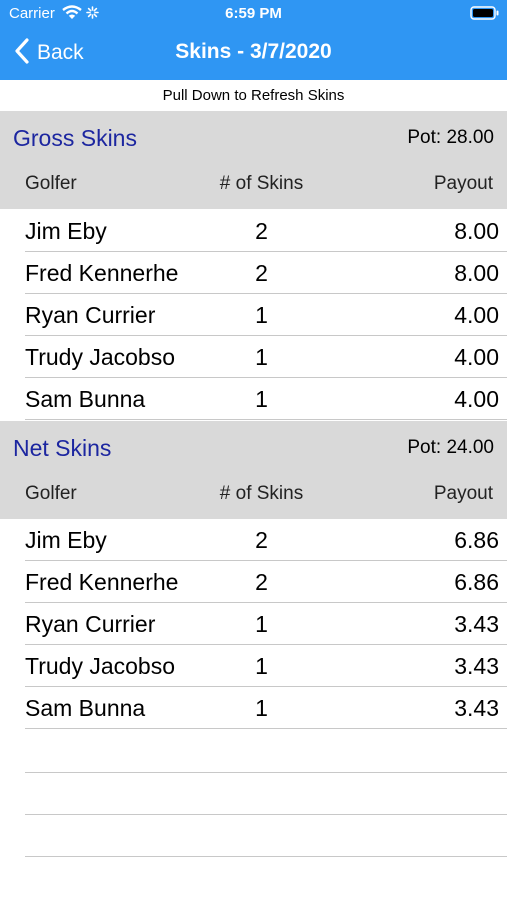 This screenshot has height=900, width=507. I want to click on status-bar: Carrier 6:59 PM, so click(253, 14).